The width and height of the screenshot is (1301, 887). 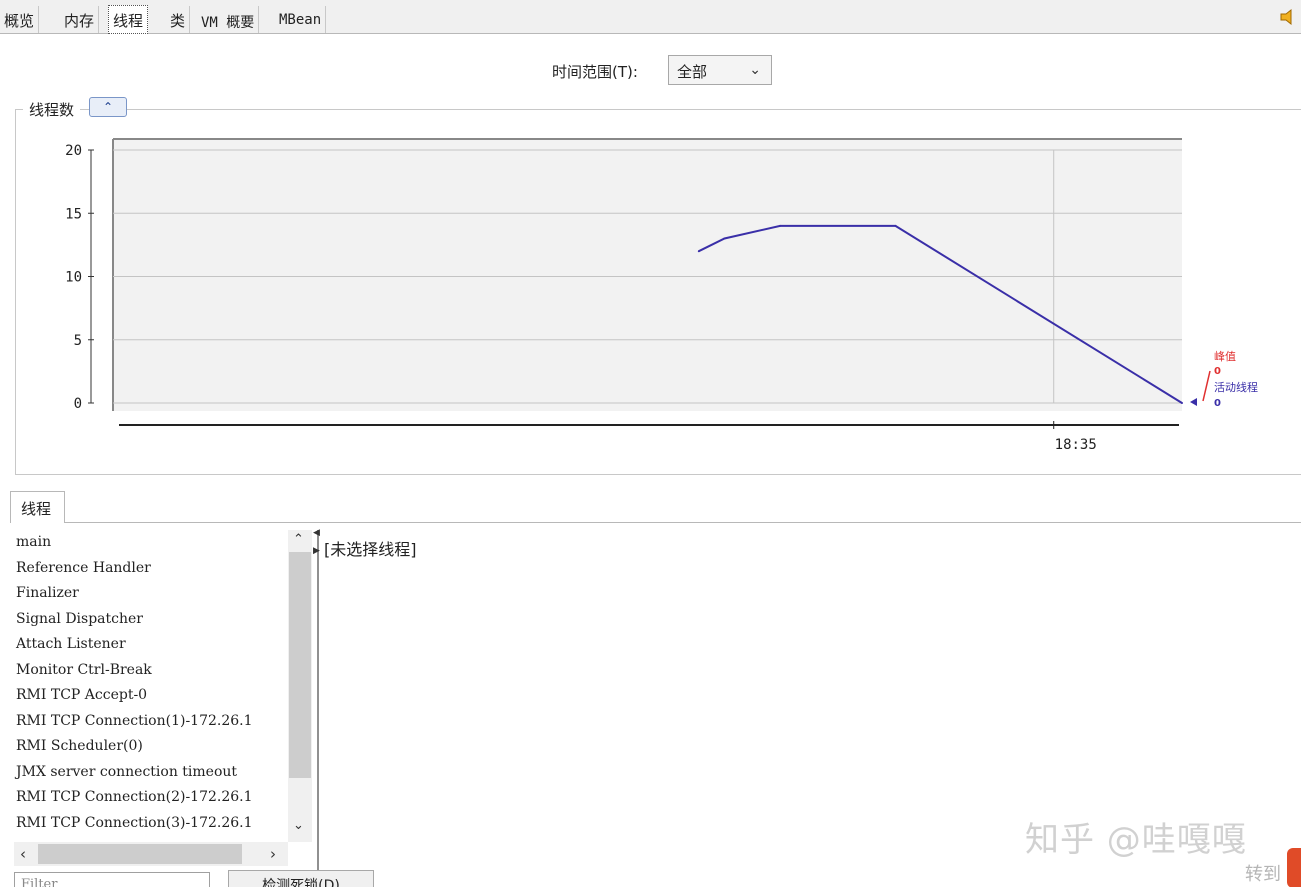 What do you see at coordinates (298, 825) in the screenshot?
I see `scroll-down-icon: ⌄` at bounding box center [298, 825].